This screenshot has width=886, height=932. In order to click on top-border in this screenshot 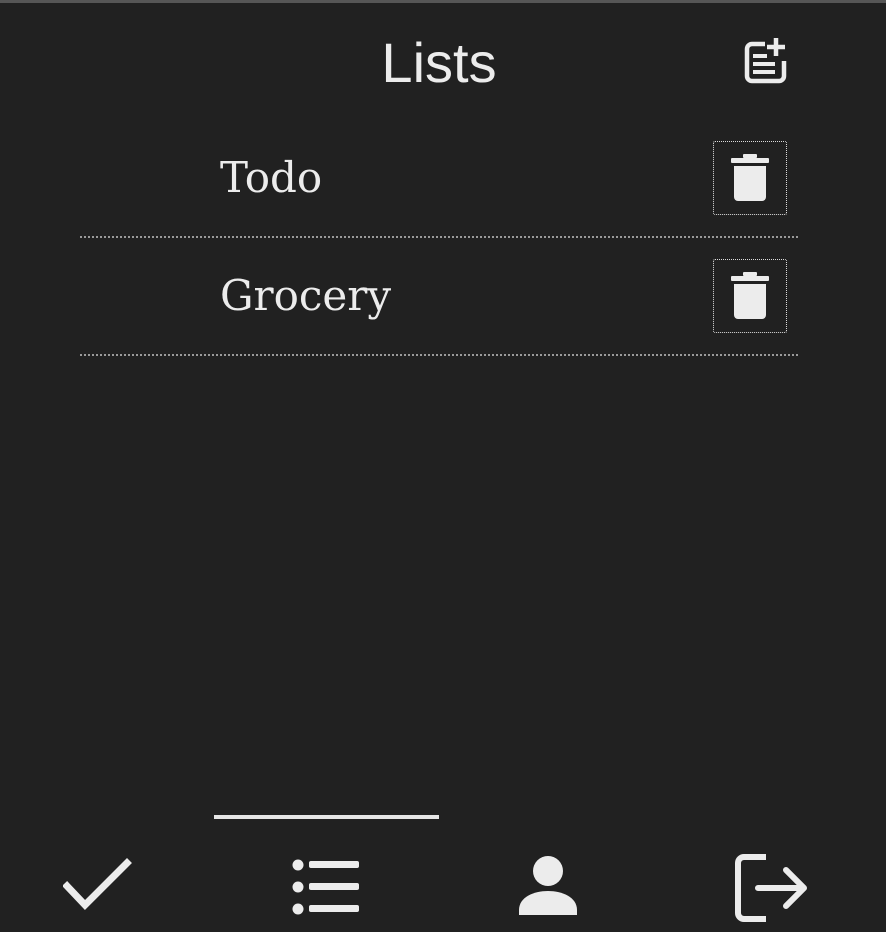, I will do `click(443, 1)`.